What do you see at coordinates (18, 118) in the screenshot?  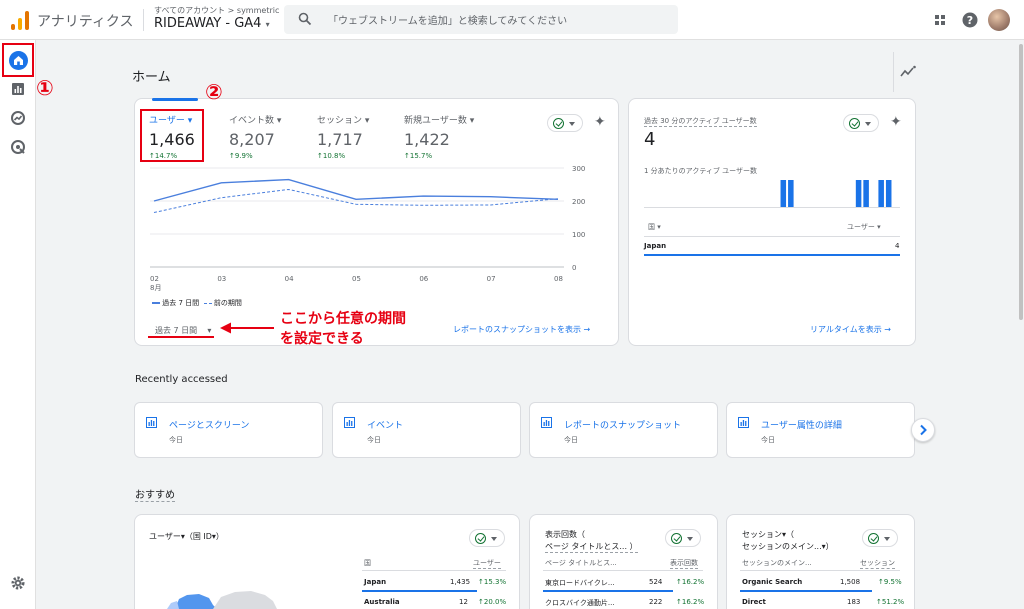 I see `explore-icon` at bounding box center [18, 118].